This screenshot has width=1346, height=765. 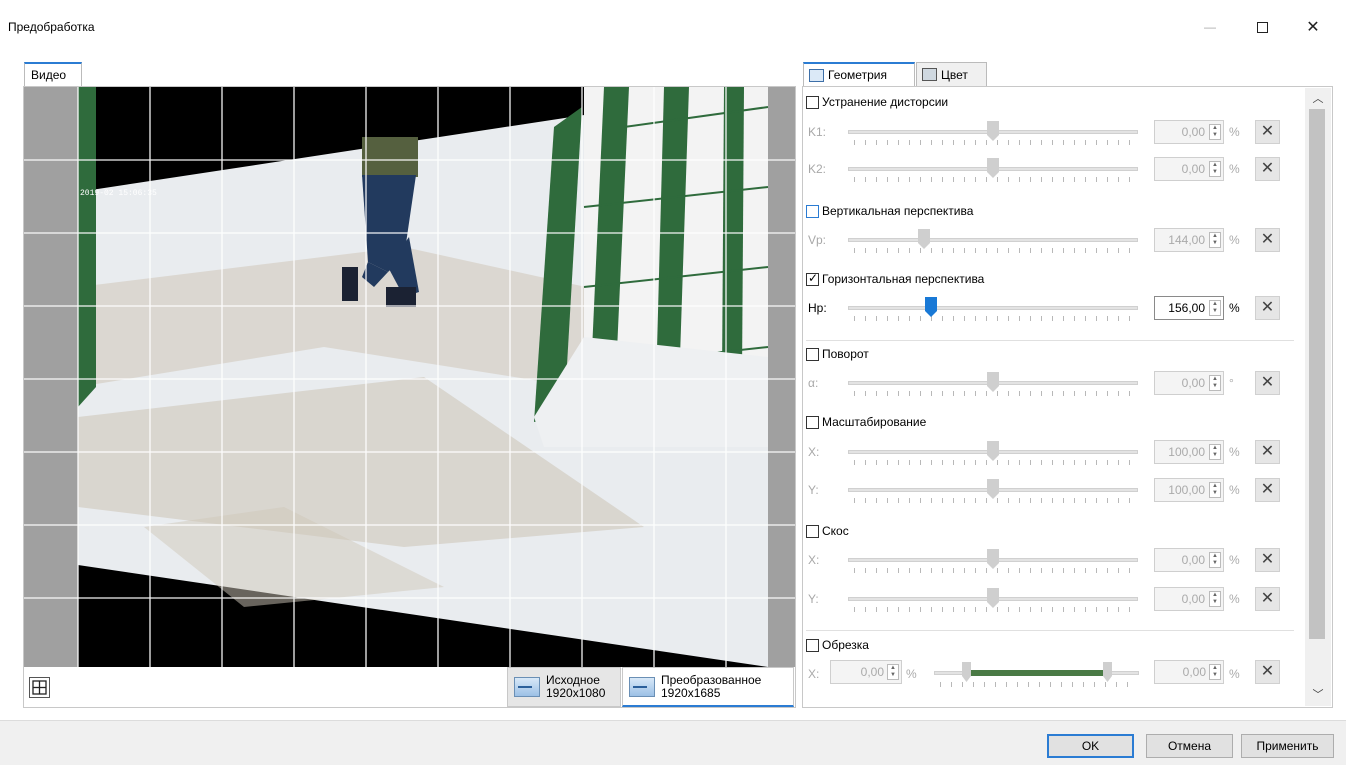 I want to click on k2-spinbox: 0,00 ▲ ▼, so click(x=1189, y=169).